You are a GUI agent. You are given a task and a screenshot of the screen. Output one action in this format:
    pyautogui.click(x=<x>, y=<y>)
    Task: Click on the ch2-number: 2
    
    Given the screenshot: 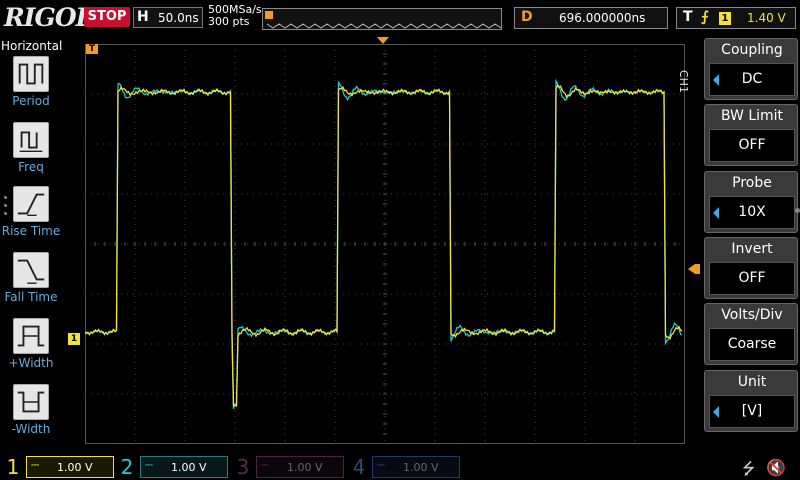 What is the action you would take?
    pyautogui.click(x=127, y=467)
    